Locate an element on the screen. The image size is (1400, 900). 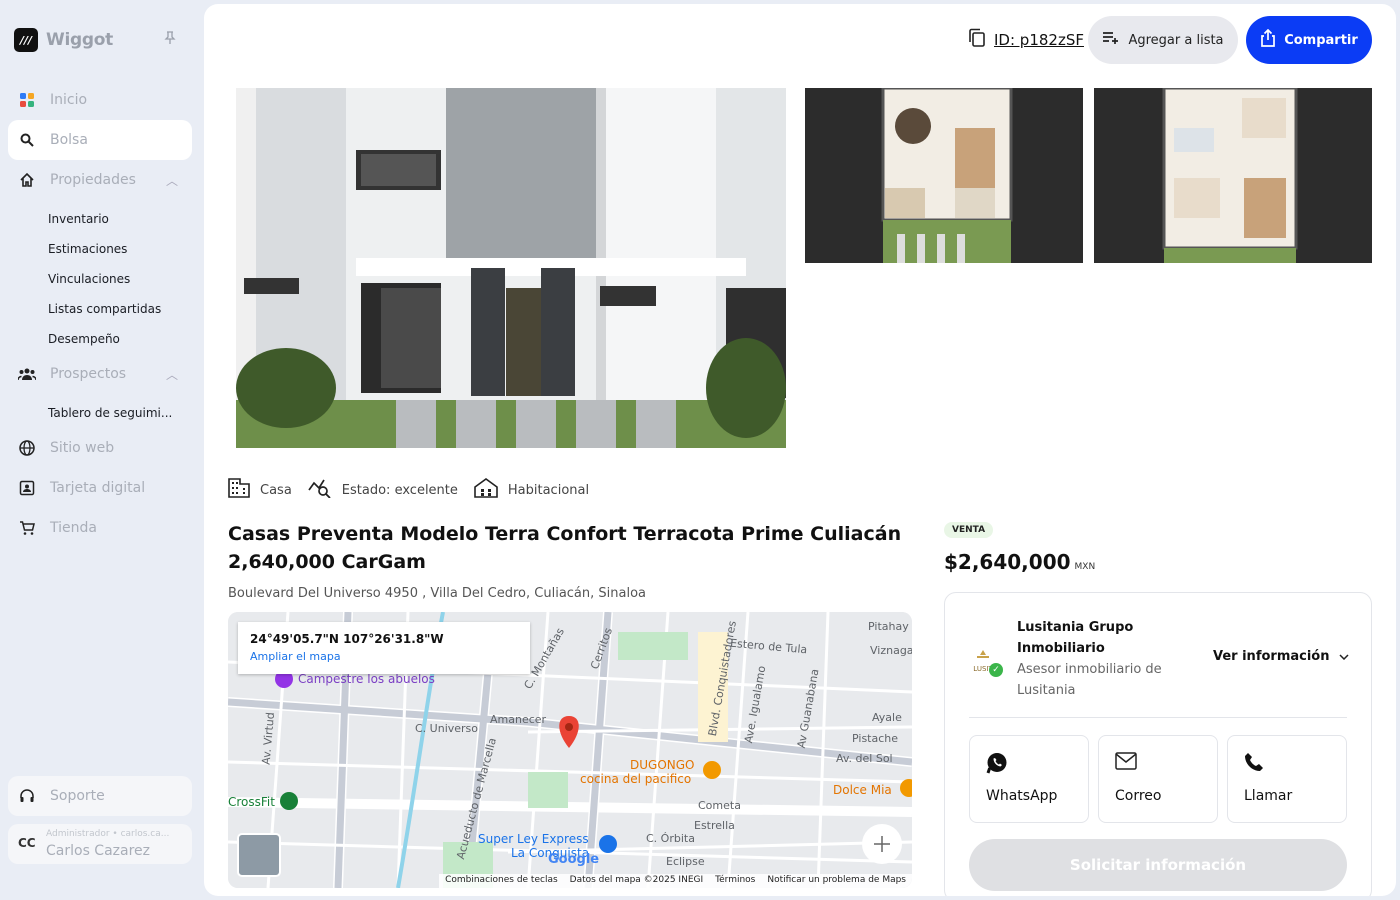
google-logo: Google is located at coordinates (574, 859).